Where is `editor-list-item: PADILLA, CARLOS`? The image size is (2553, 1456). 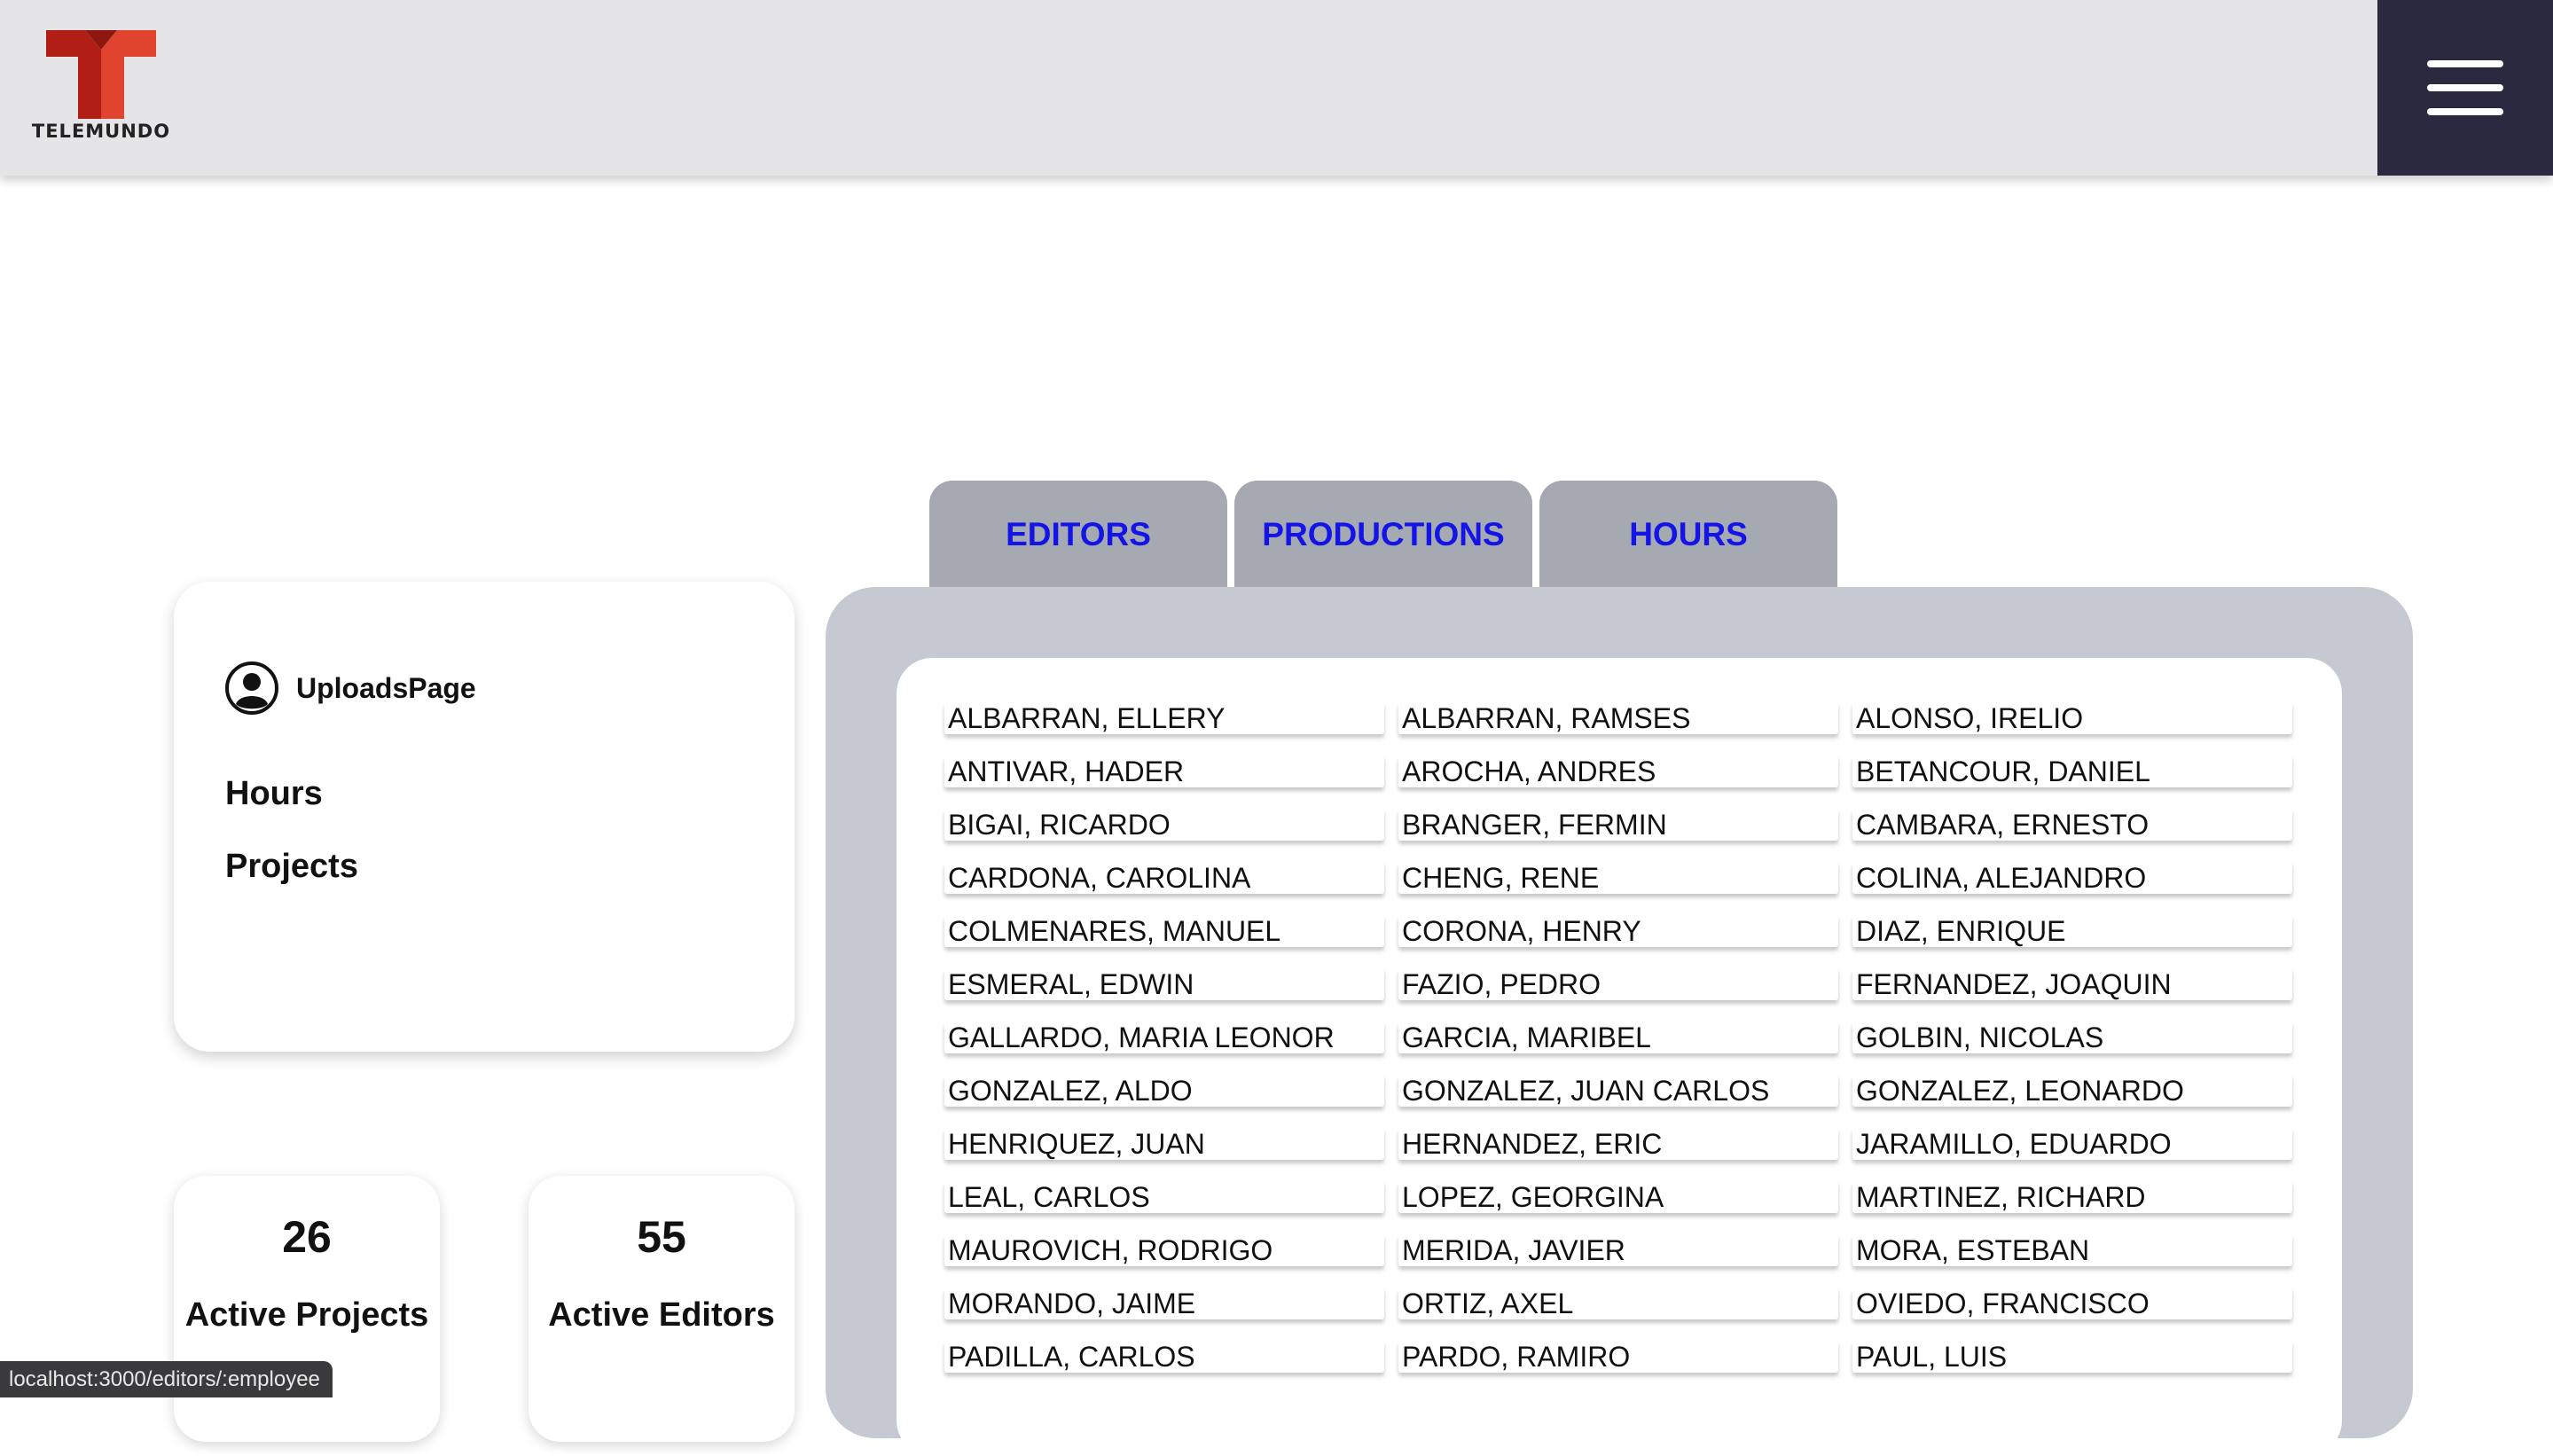 editor-list-item: PADILLA, CARLOS is located at coordinates (1164, 1357).